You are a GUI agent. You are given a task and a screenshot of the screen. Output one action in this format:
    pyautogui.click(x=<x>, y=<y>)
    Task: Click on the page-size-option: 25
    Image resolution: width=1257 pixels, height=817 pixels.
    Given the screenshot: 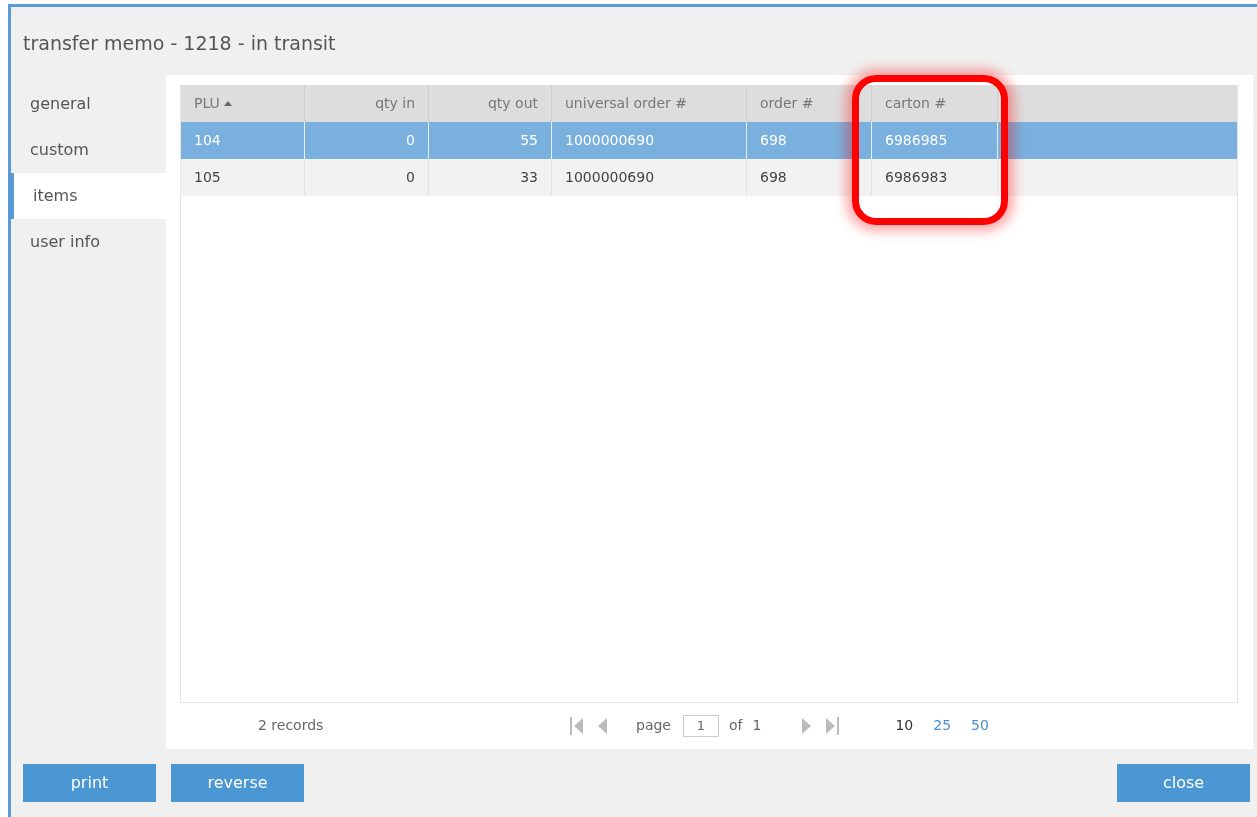 What is the action you would take?
    pyautogui.click(x=942, y=725)
    